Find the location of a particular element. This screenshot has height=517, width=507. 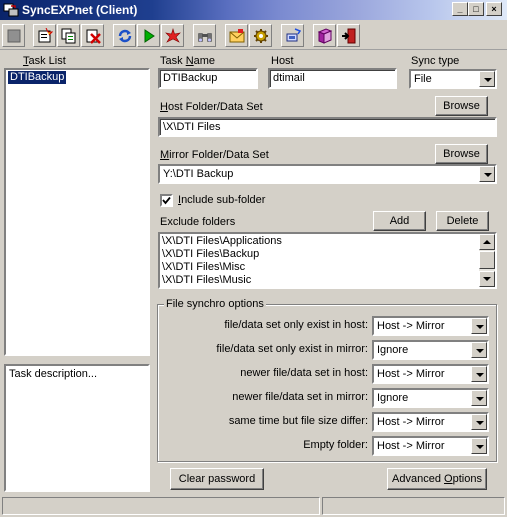

file-synchro-title: File synchro options is located at coordinates (215, 304).